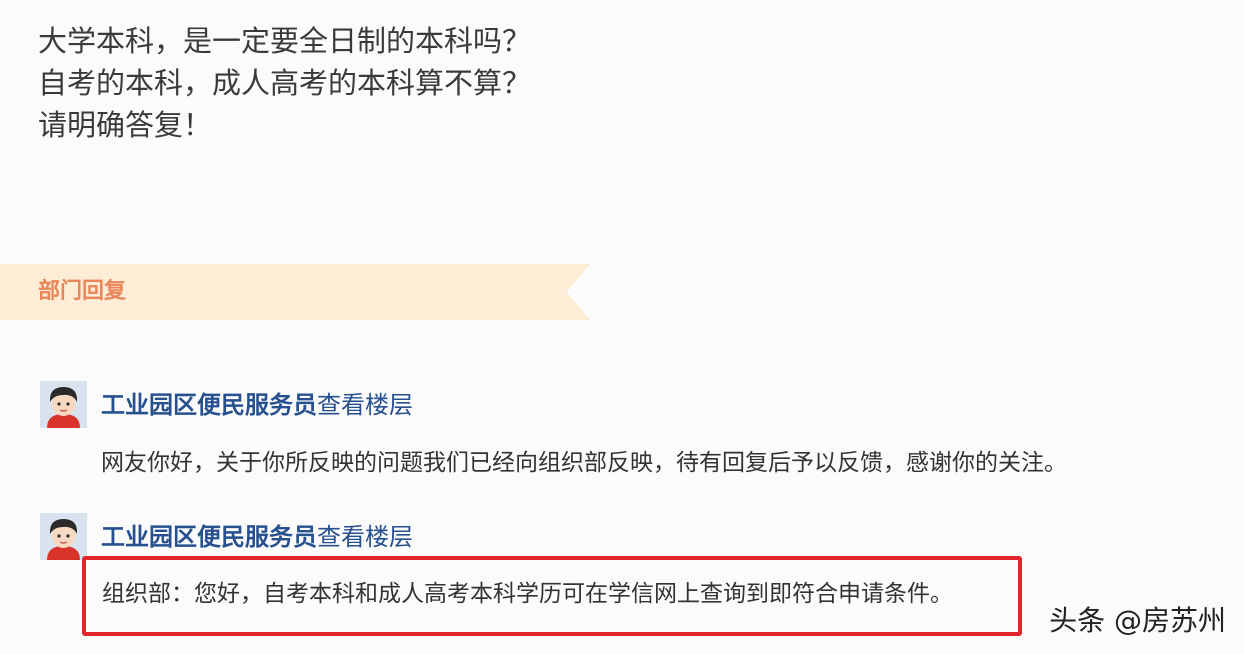  Describe the element at coordinates (82, 291) in the screenshot. I see `department-reply-title: 部门回复` at that location.